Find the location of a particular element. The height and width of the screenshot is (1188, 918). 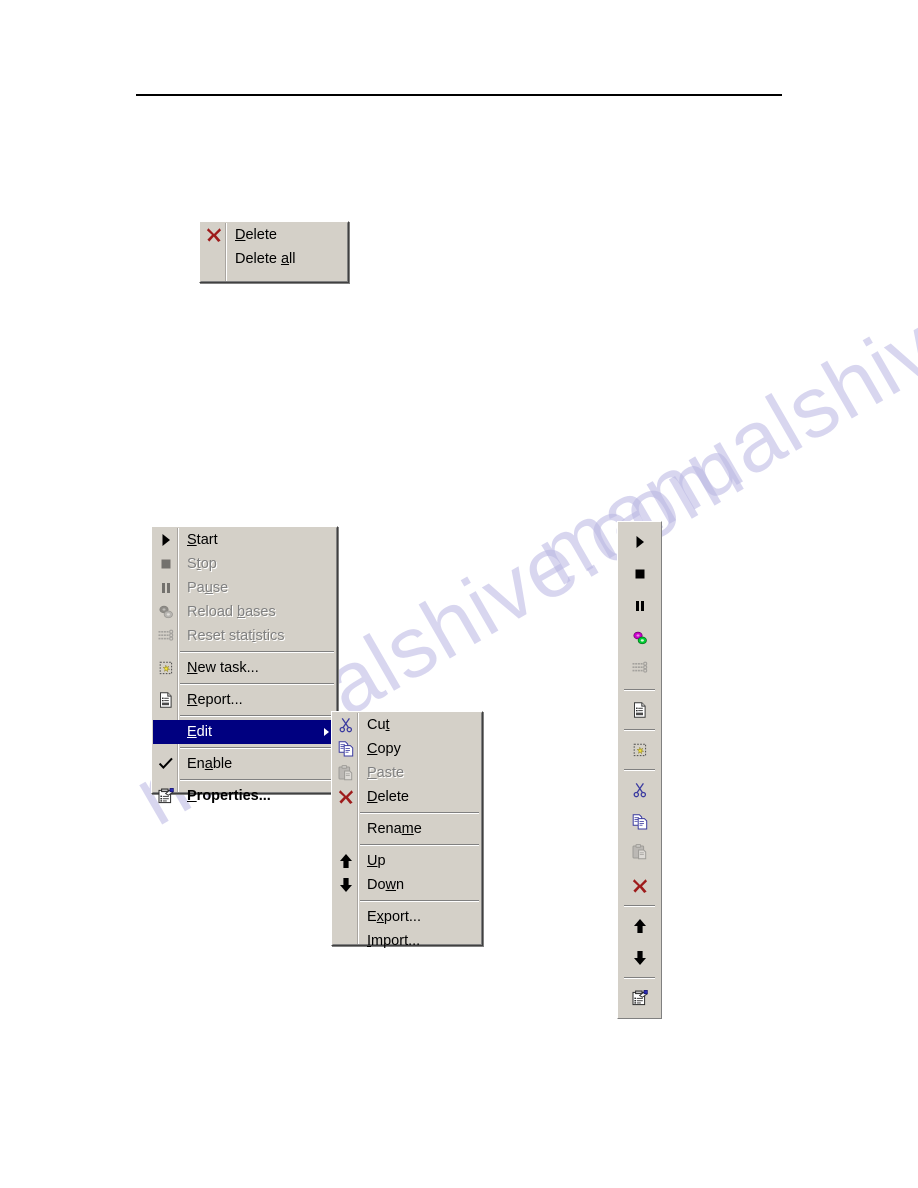

toolbar-button-new_task is located at coordinates (639, 750).